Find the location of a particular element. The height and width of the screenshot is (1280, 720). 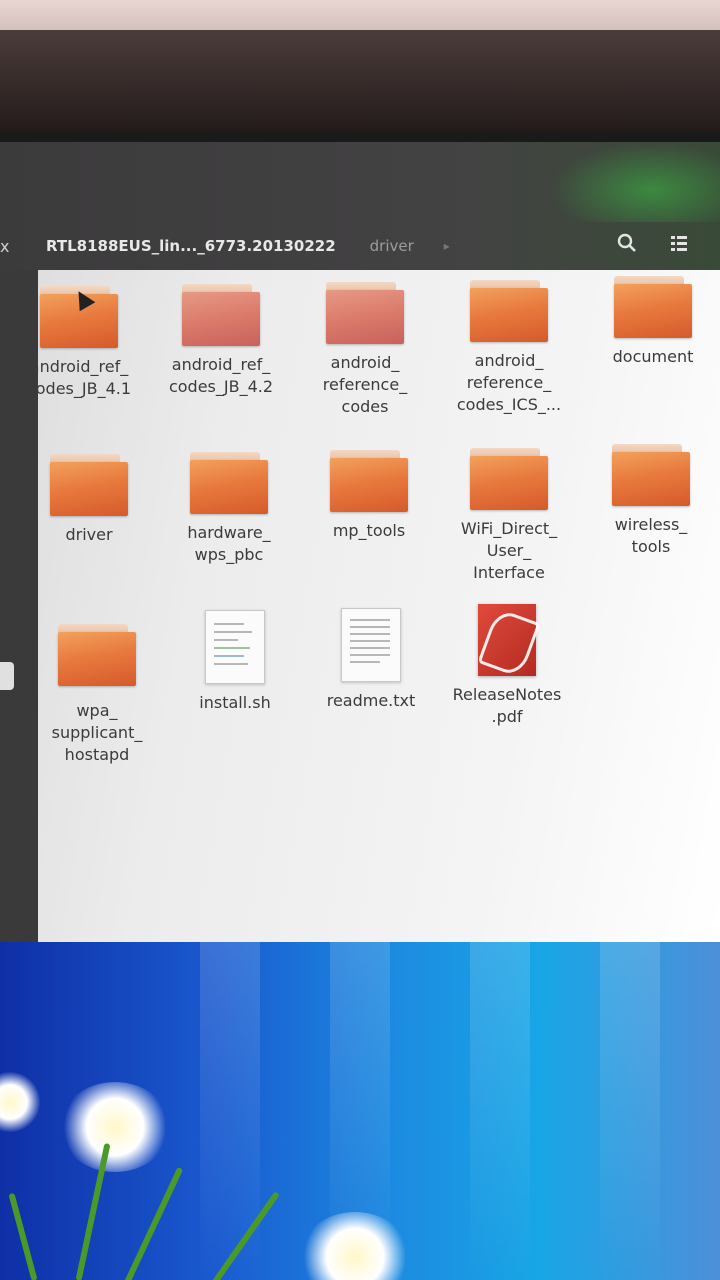

pdf-file-icon is located at coordinates (509, 641).